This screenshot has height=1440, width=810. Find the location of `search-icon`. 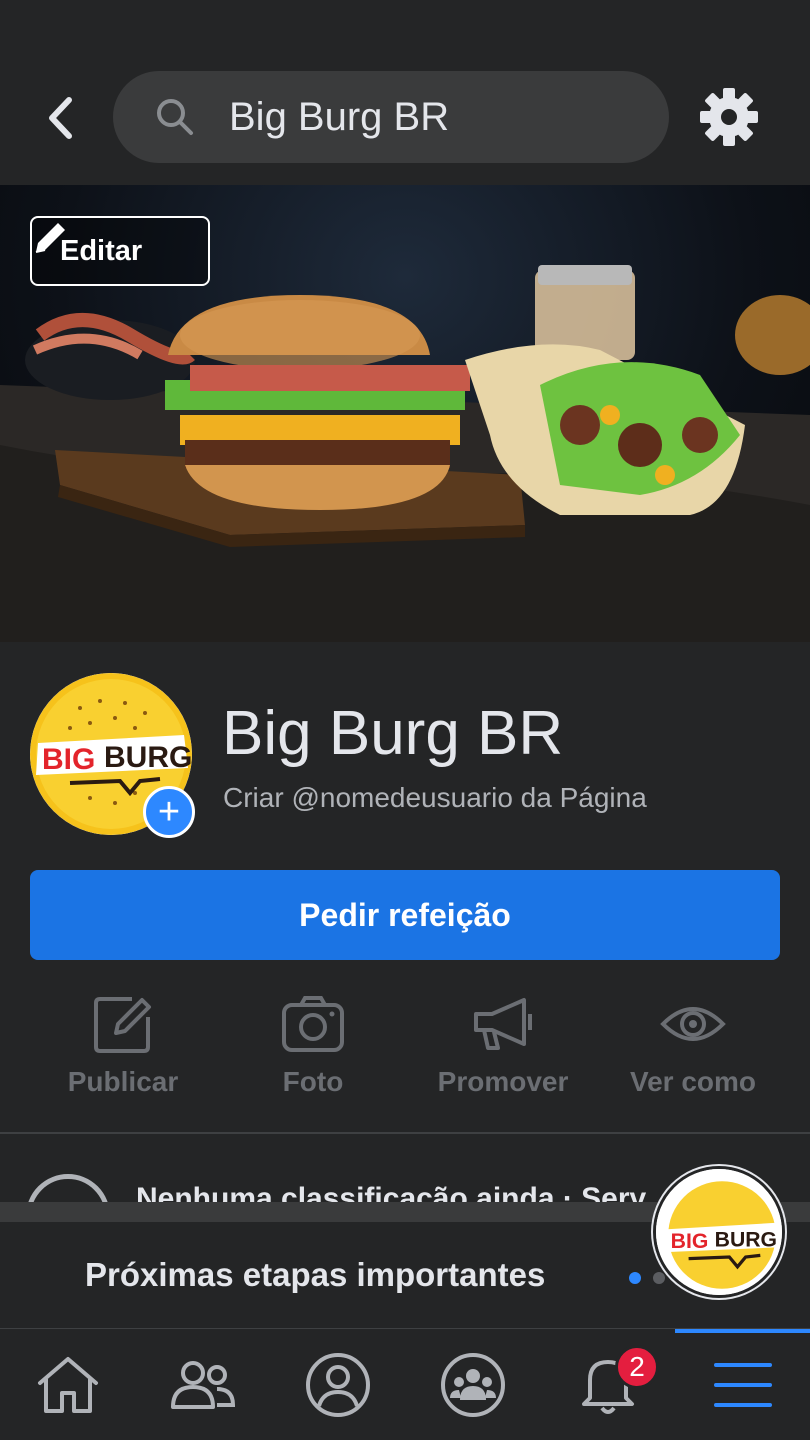

search-icon is located at coordinates (175, 117).